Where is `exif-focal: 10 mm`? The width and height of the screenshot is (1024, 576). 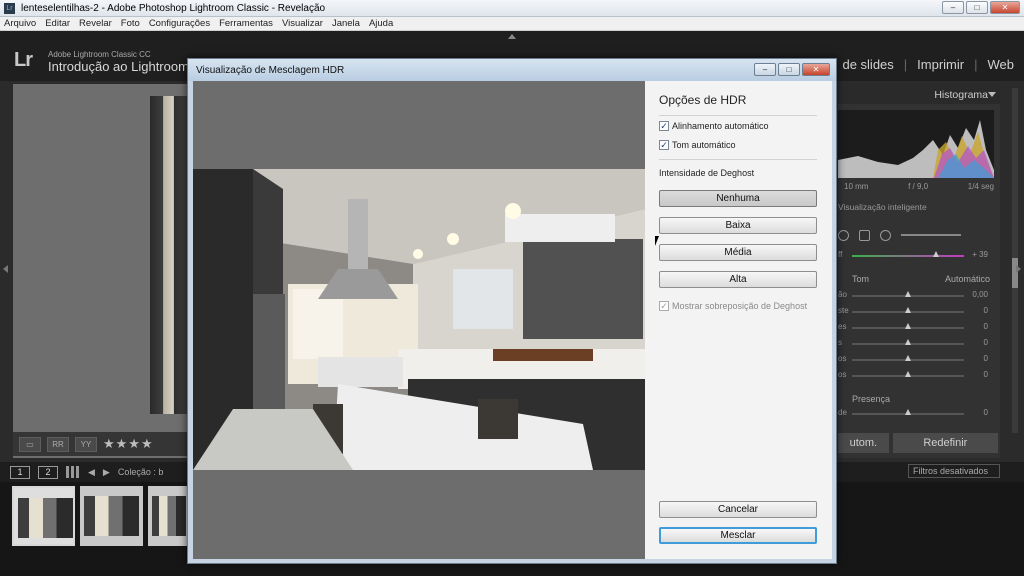
exif-focal: 10 mm is located at coordinates (856, 186).